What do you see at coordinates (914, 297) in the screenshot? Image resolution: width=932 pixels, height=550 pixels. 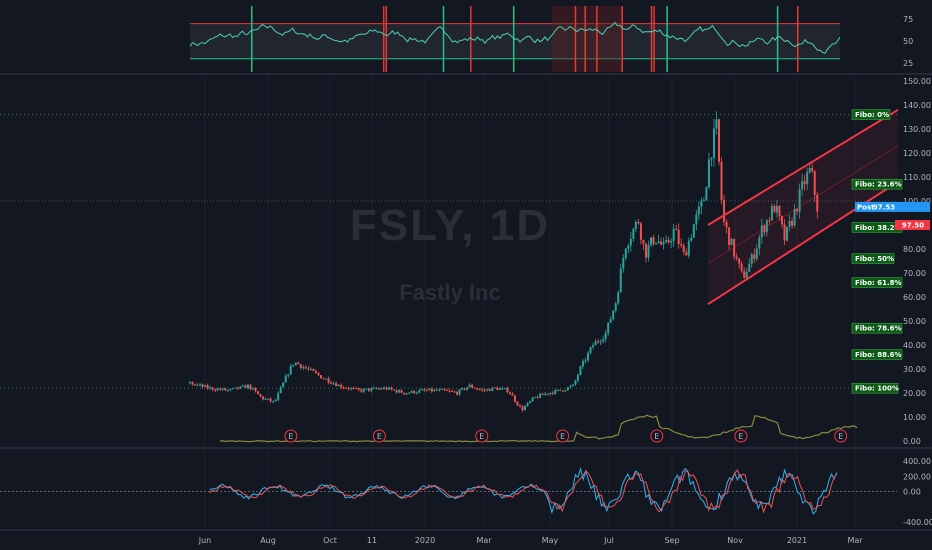 I see `price-y-tick: 60.00` at bounding box center [914, 297].